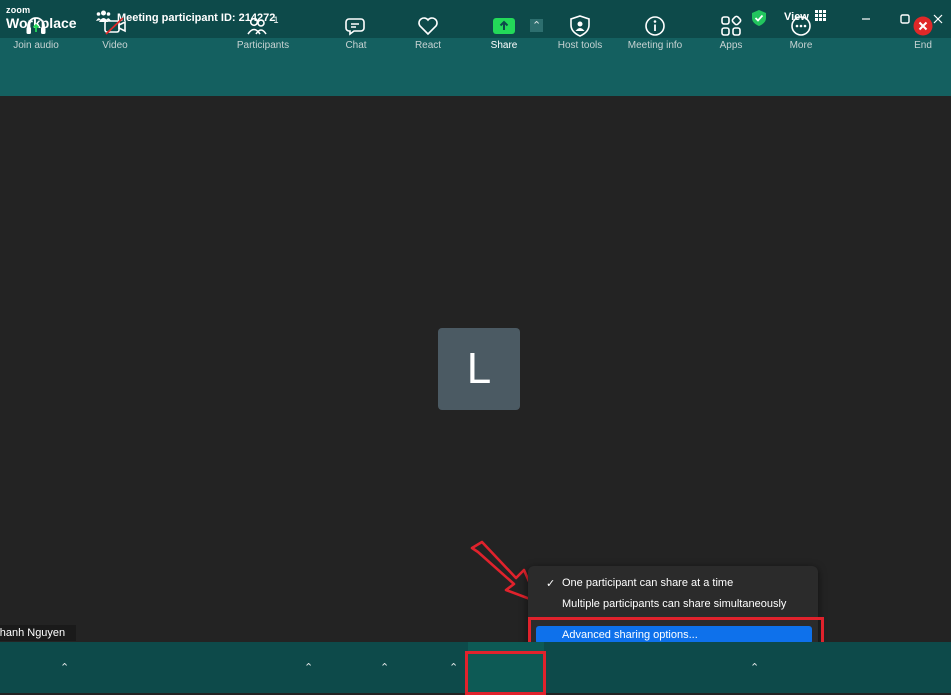 The width and height of the screenshot is (951, 695). I want to click on host-shield-icon, so click(580, 26).